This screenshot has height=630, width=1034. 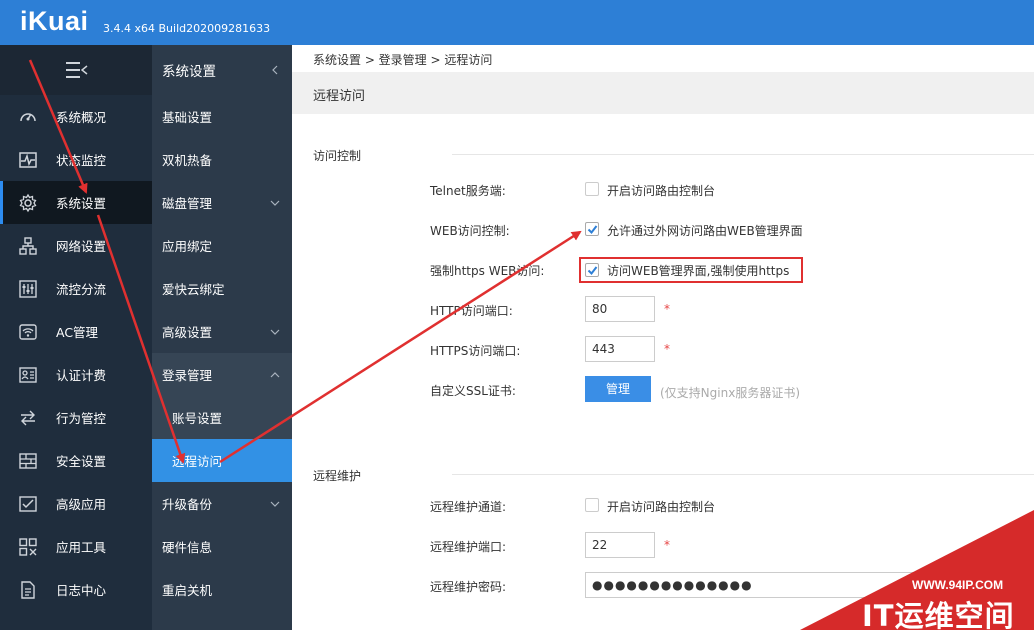 I want to click on sidebar-item-label: 日志中心, so click(x=81, y=590).